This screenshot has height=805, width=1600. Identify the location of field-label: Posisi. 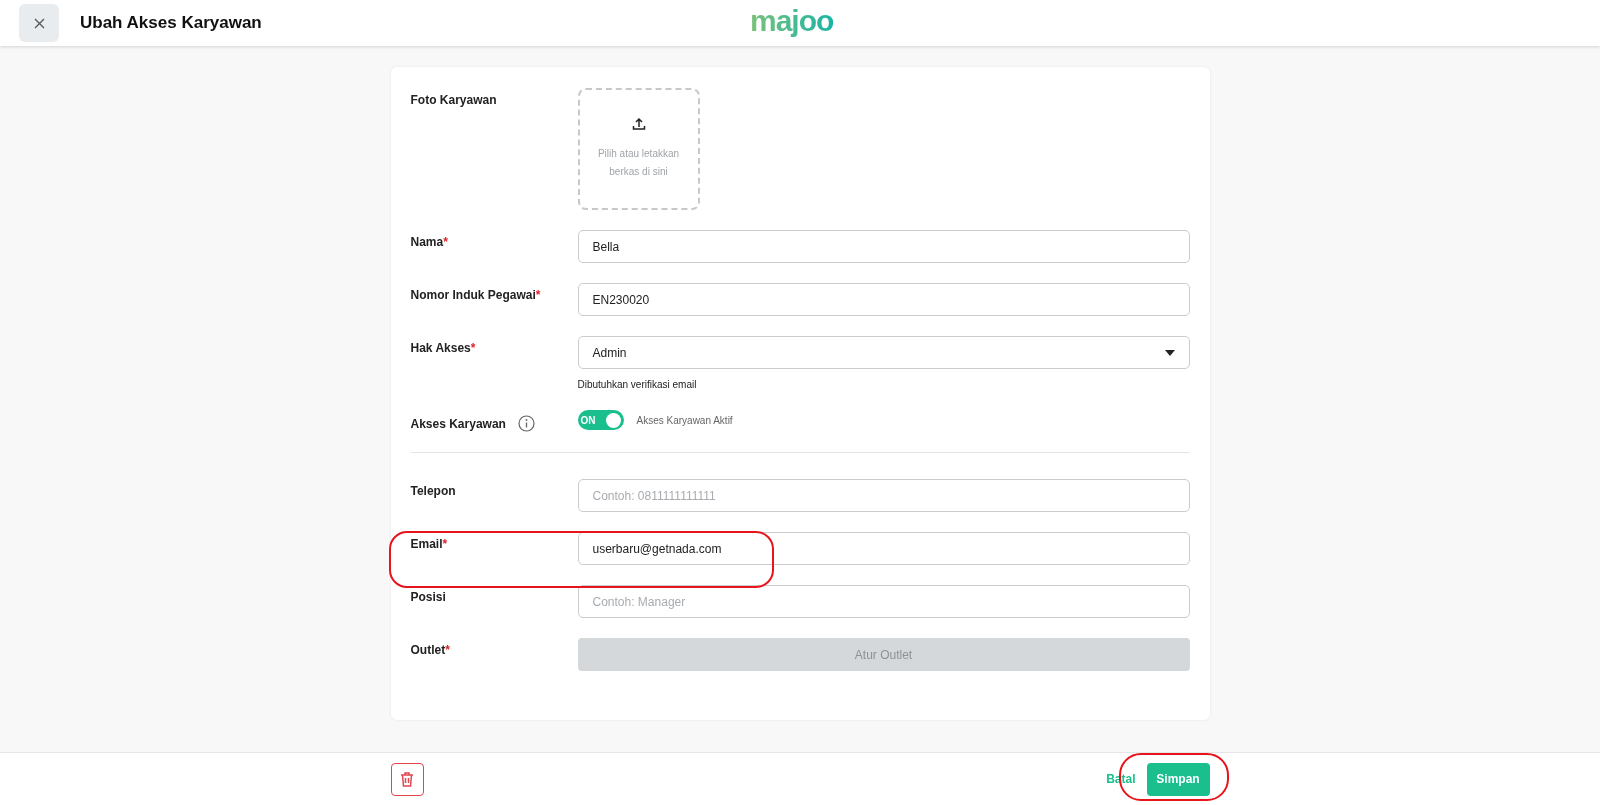
(428, 597).